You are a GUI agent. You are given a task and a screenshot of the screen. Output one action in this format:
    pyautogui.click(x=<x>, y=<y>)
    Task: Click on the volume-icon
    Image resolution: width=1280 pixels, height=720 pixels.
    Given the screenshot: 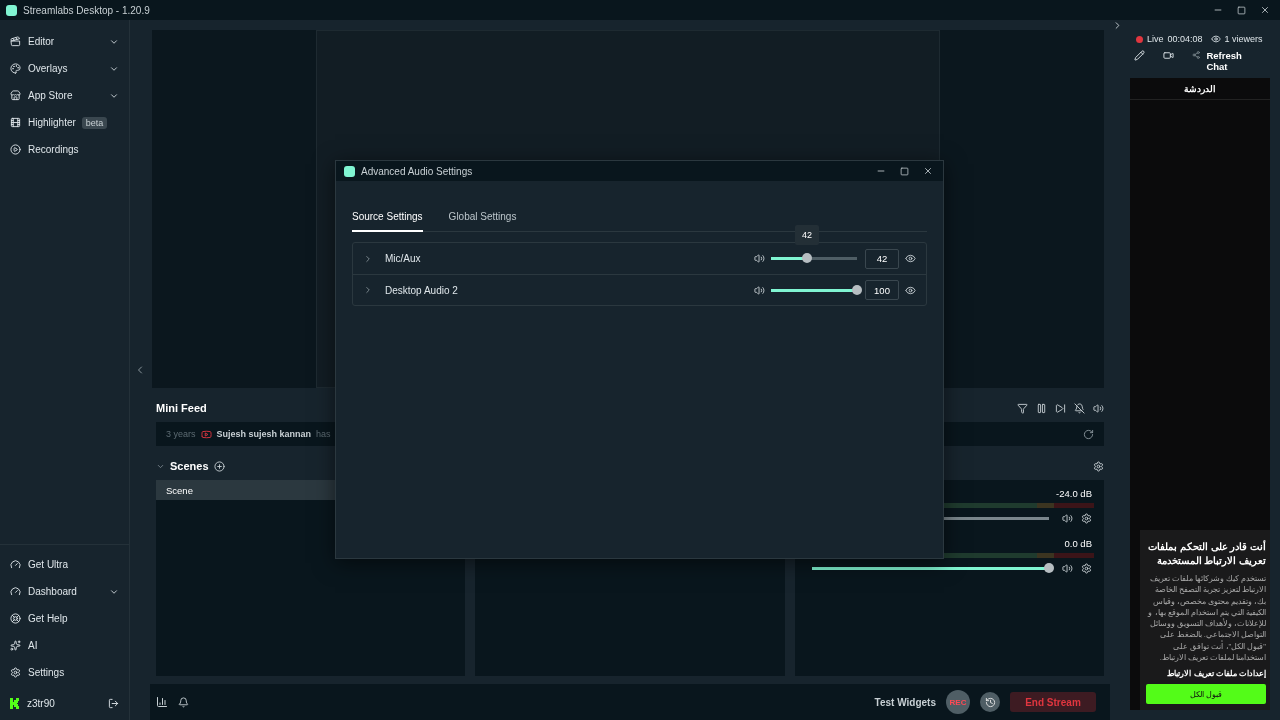 What is the action you would take?
    pyautogui.click(x=1098, y=408)
    